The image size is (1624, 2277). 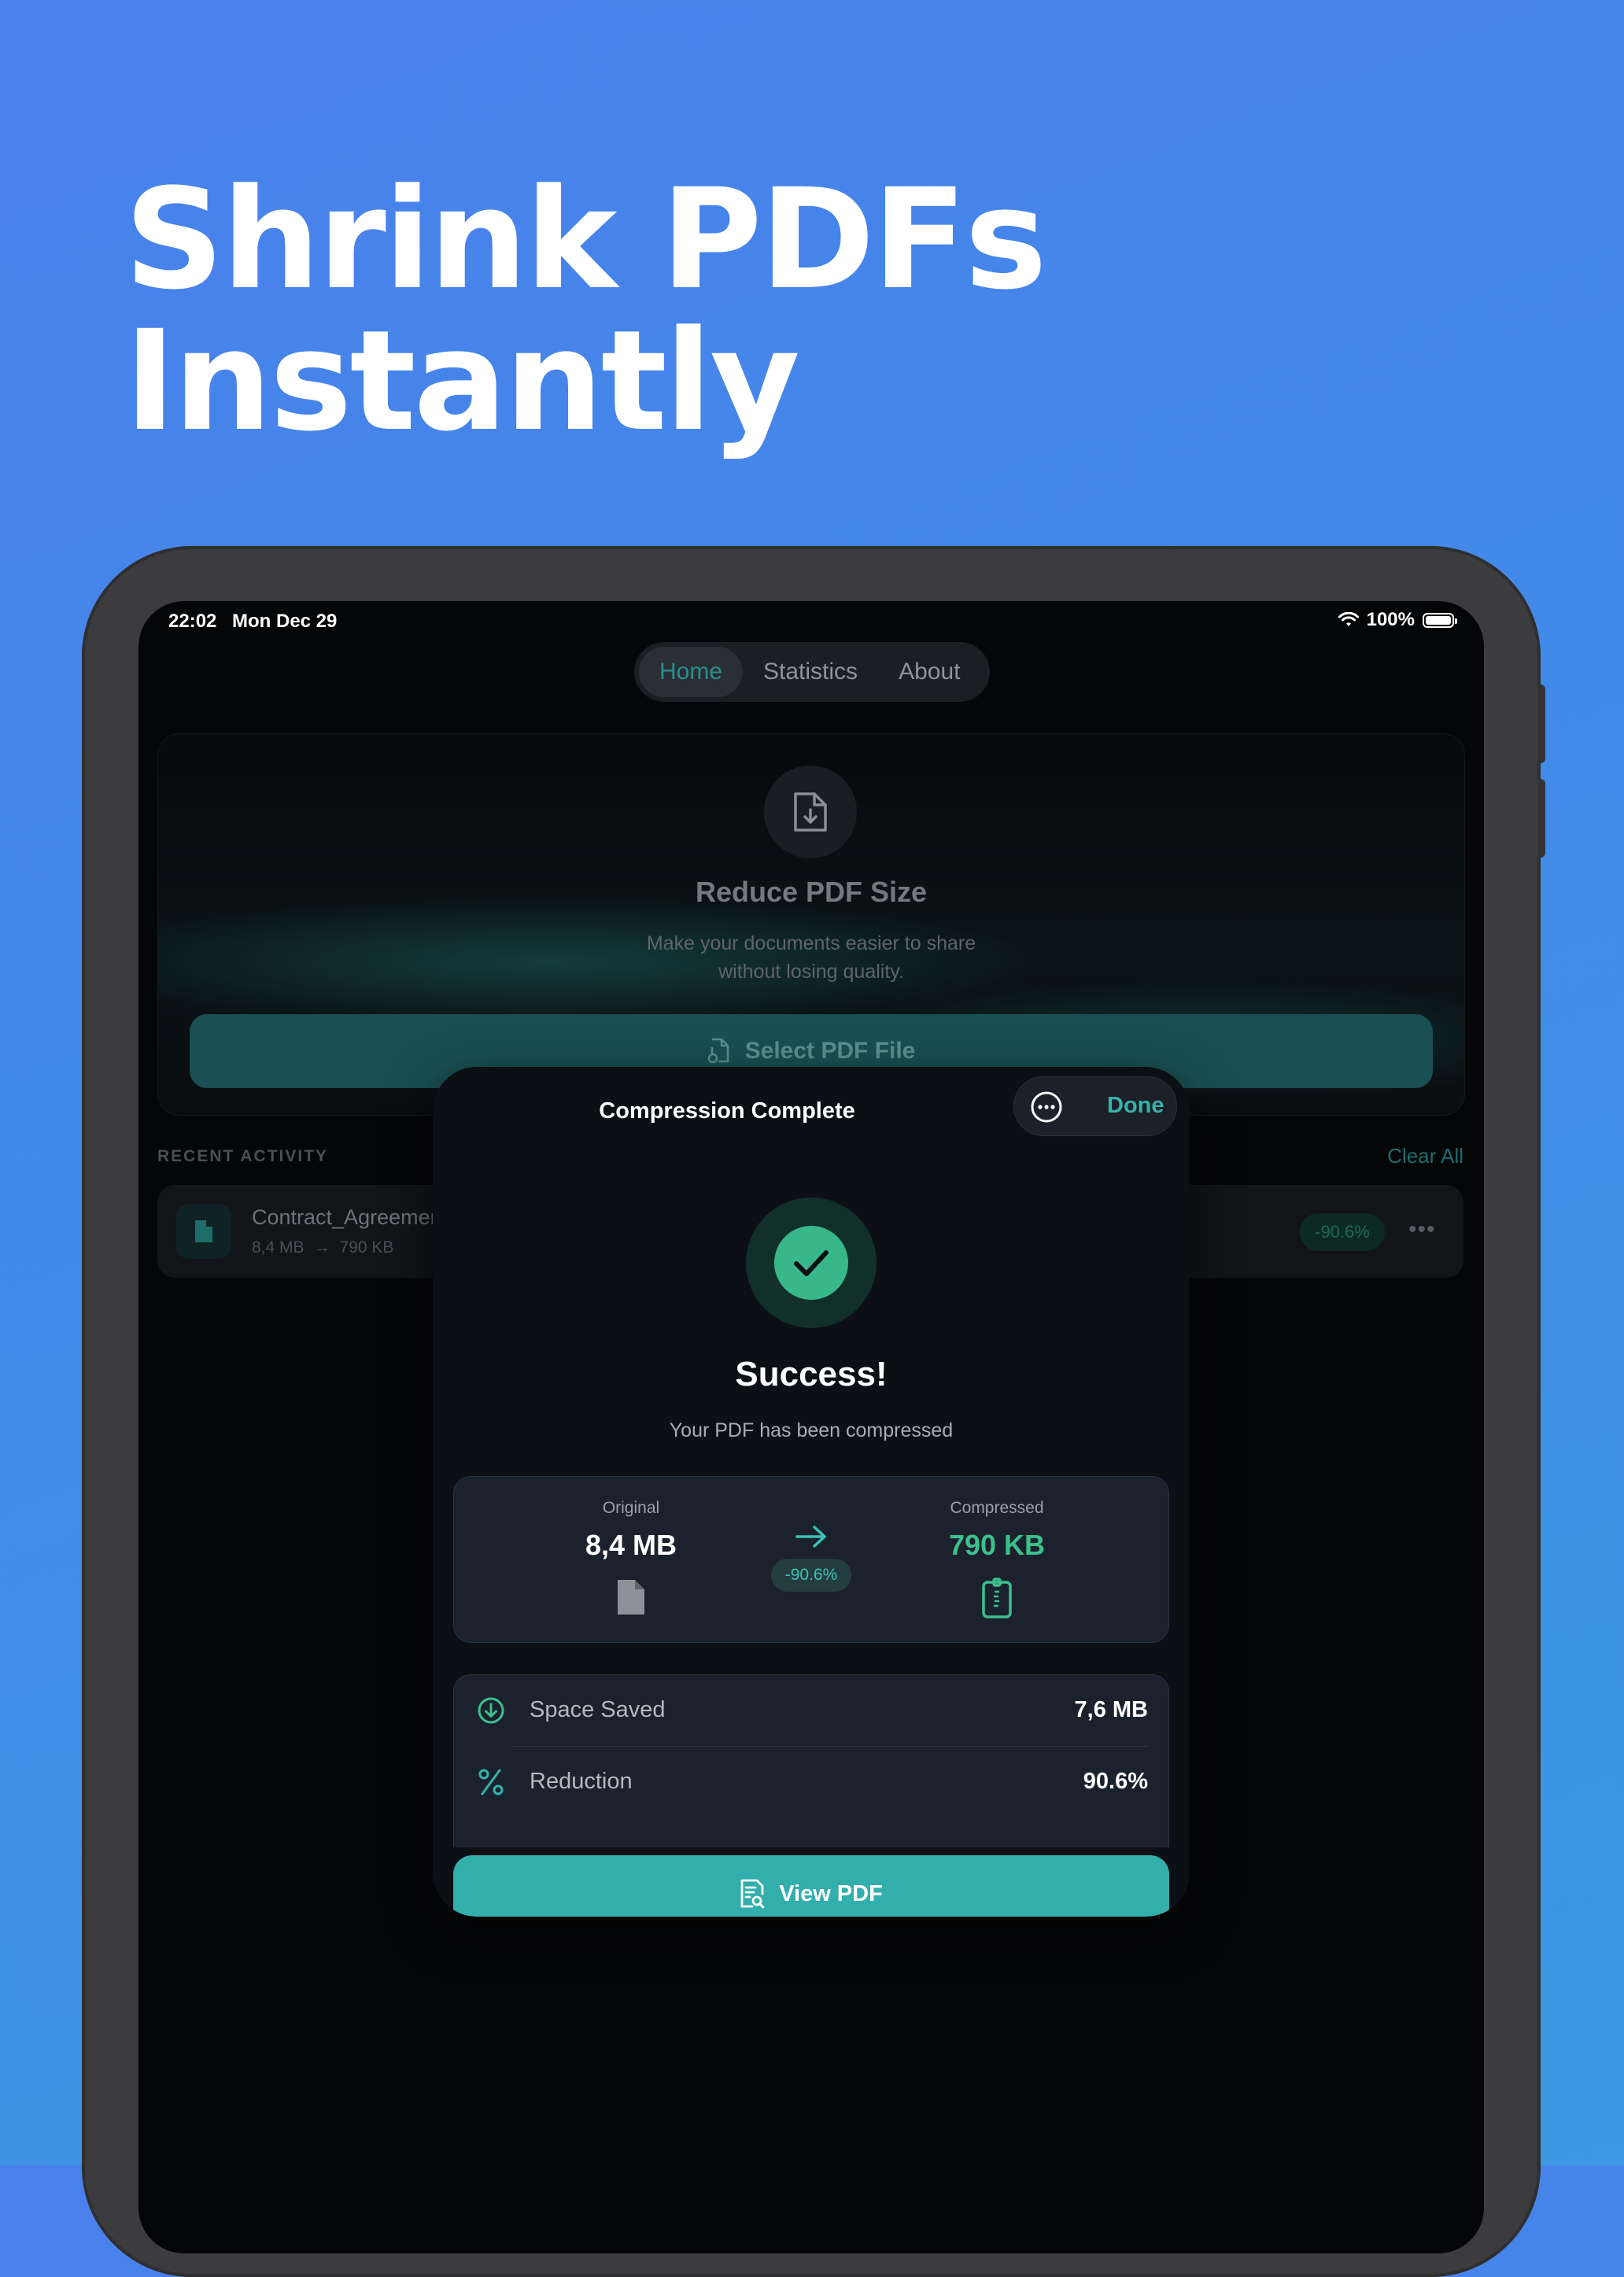 What do you see at coordinates (581, 1781) in the screenshot?
I see `stat-label: Reduction` at bounding box center [581, 1781].